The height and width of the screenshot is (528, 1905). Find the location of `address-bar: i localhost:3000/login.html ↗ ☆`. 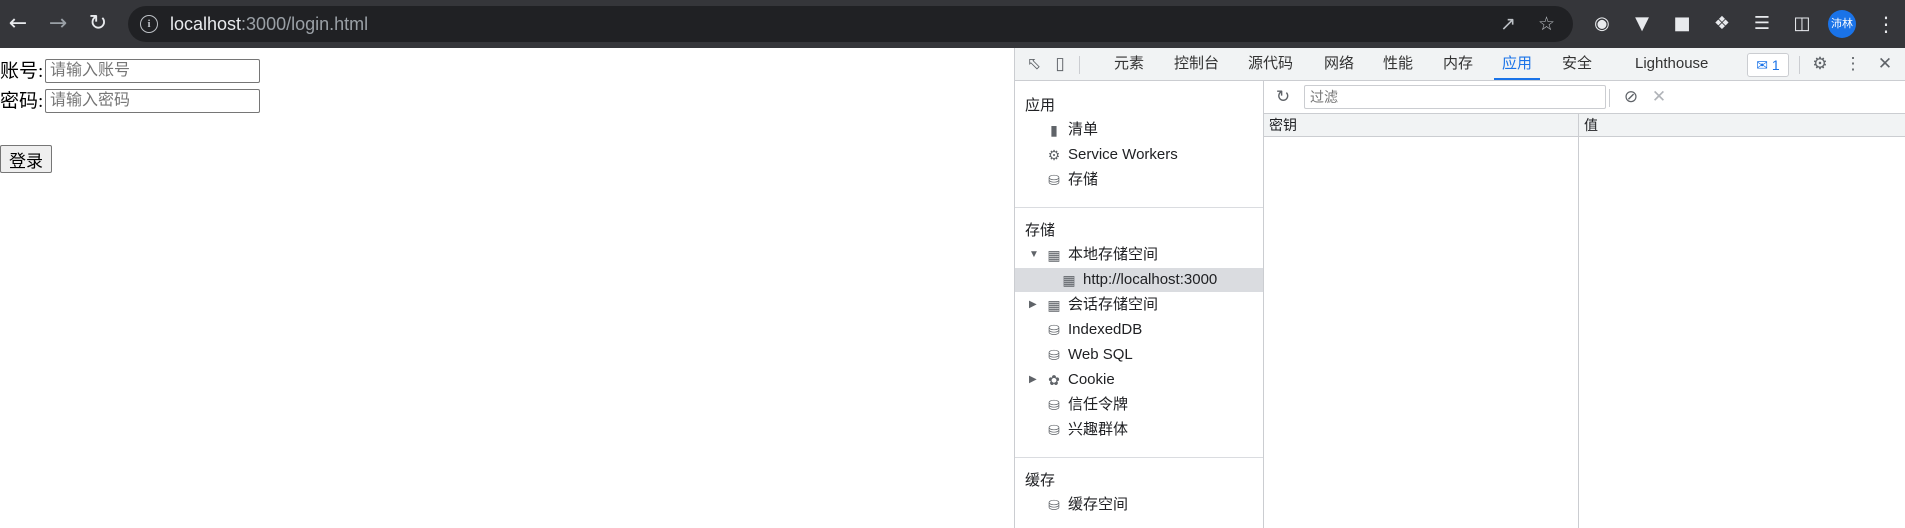

address-bar: i localhost:3000/login.html ↗ ☆ is located at coordinates (850, 24).